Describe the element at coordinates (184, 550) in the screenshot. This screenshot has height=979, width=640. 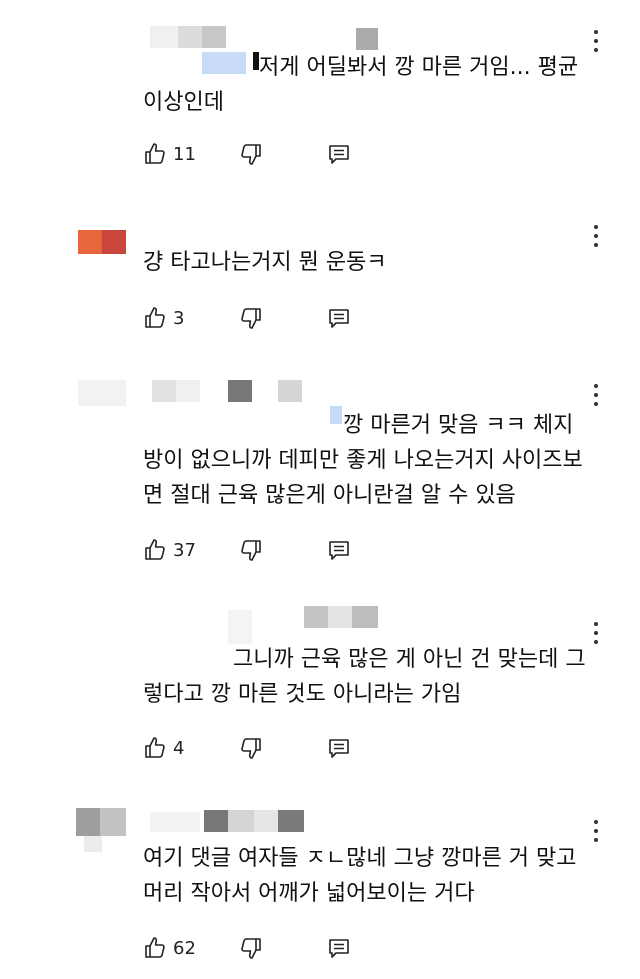
I see `like-count: 37` at that location.